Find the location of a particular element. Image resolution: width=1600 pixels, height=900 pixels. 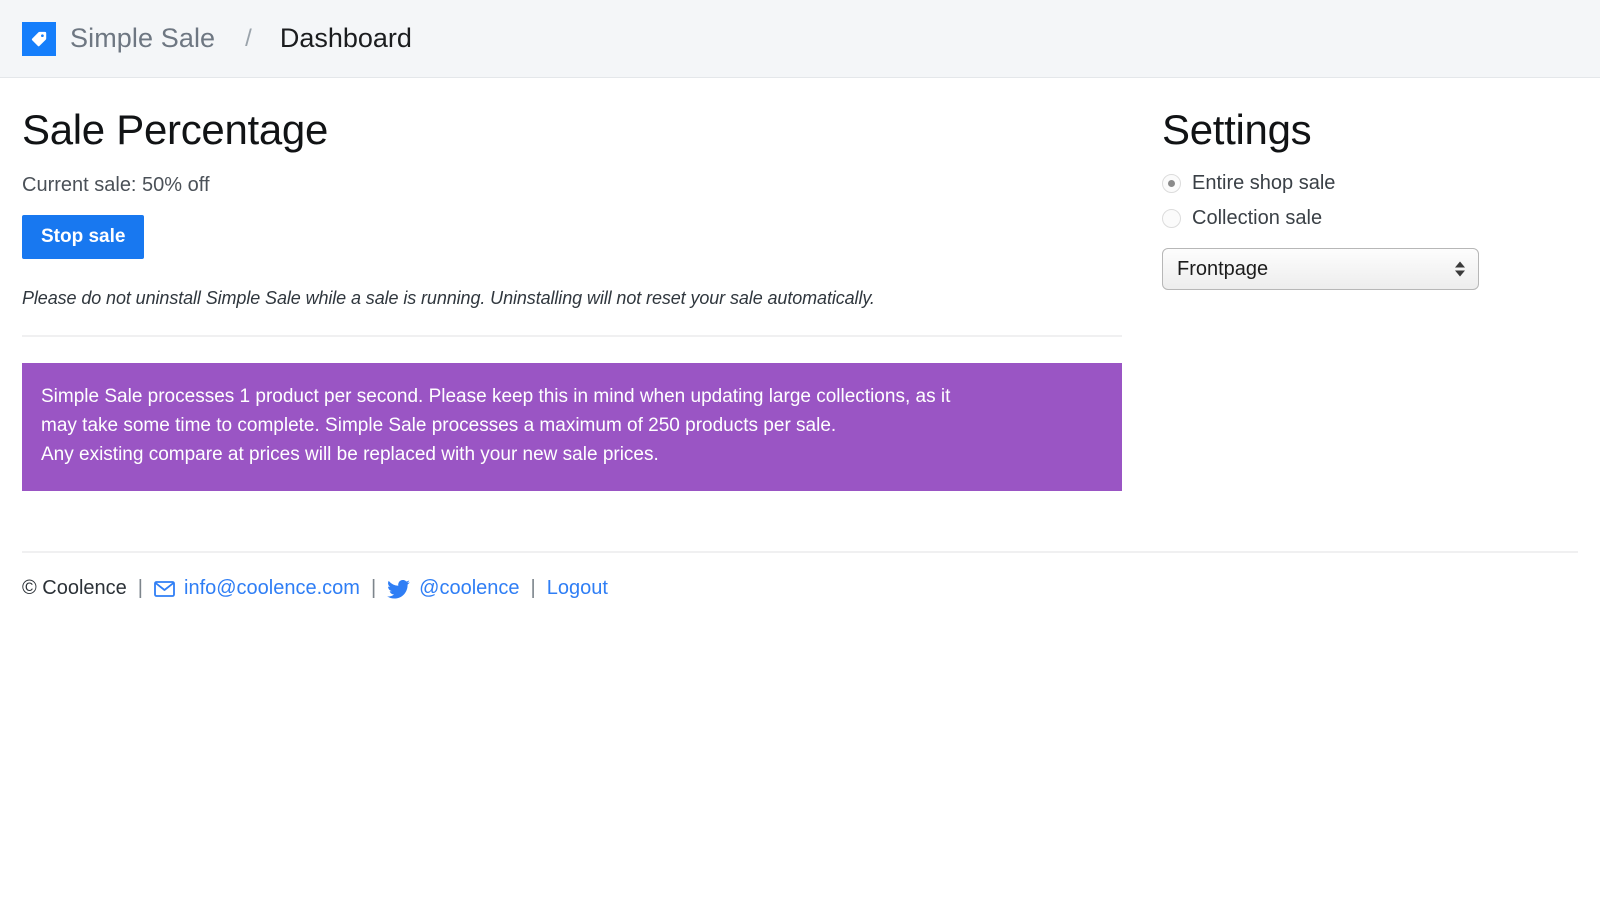

radio-icon-unselected is located at coordinates (1171, 219).